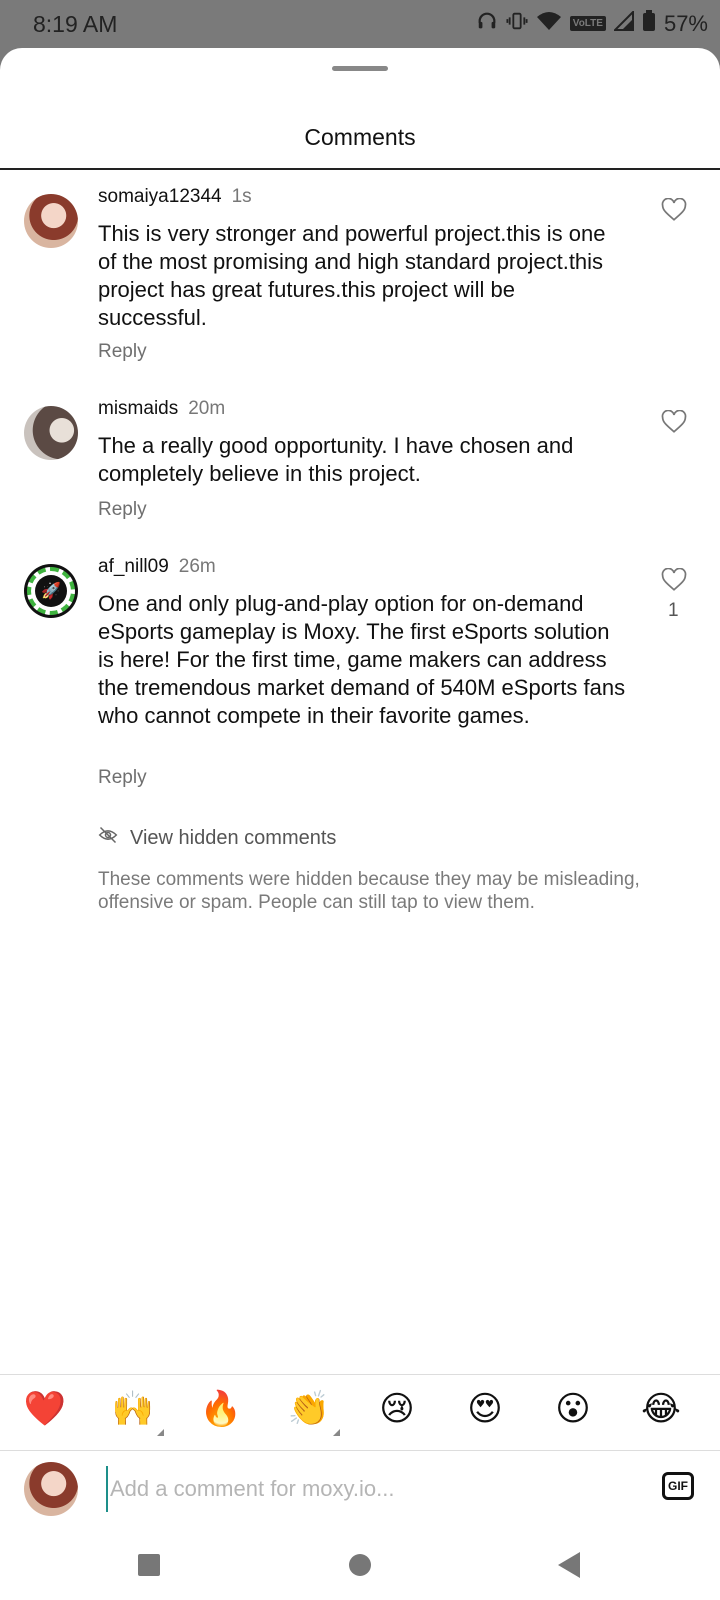 The height and width of the screenshot is (1600, 720). Describe the element at coordinates (485, 1409) in the screenshot. I see `emoji-heart-eyes: 😍` at that location.